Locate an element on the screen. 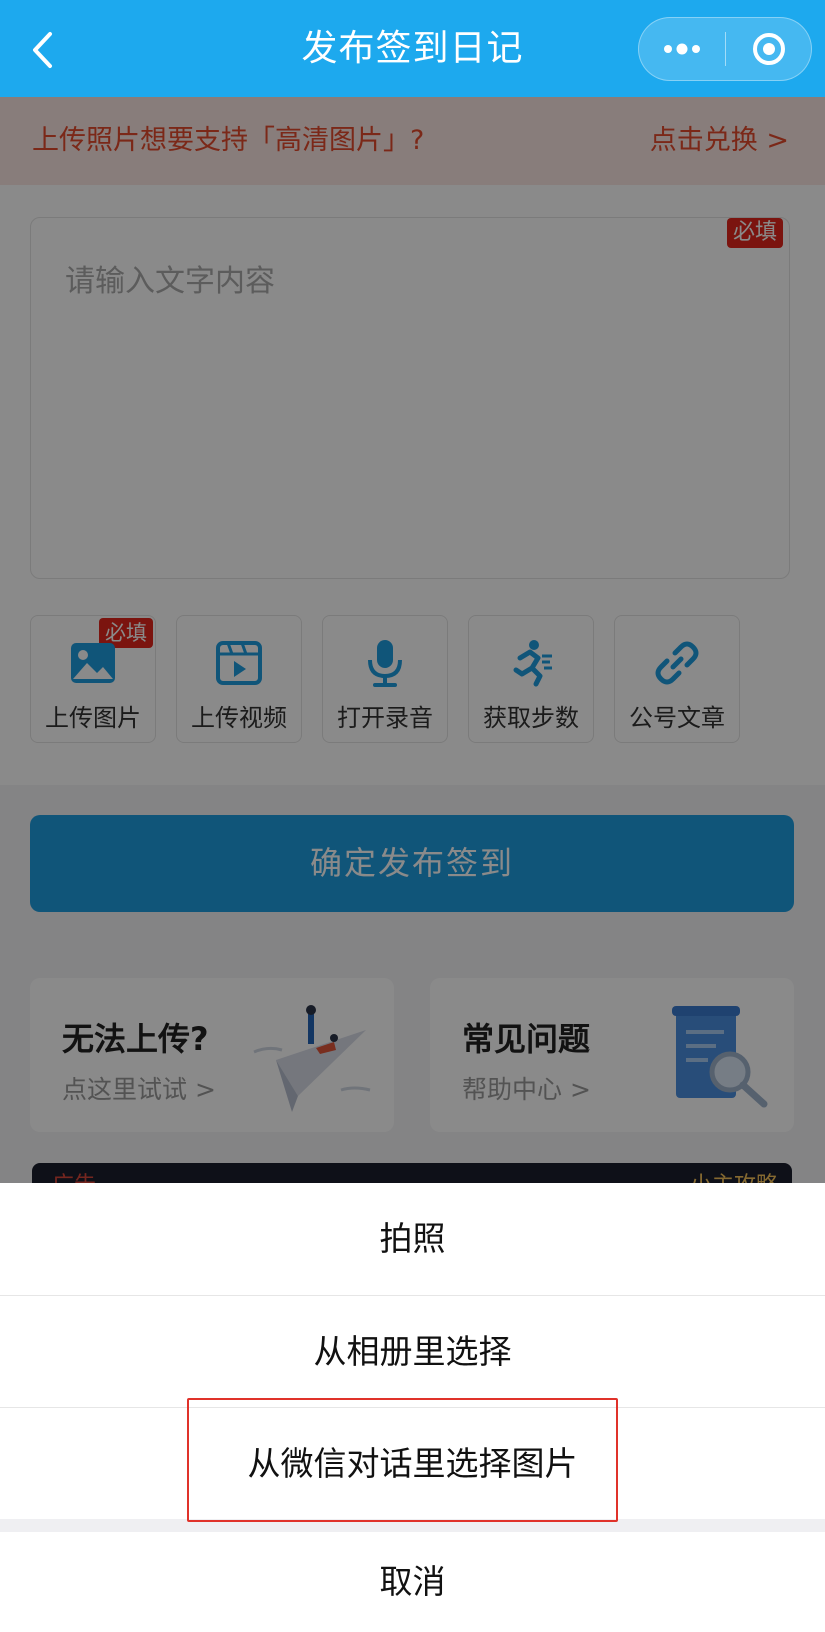  more-dots-icon is located at coordinates (682, 49).